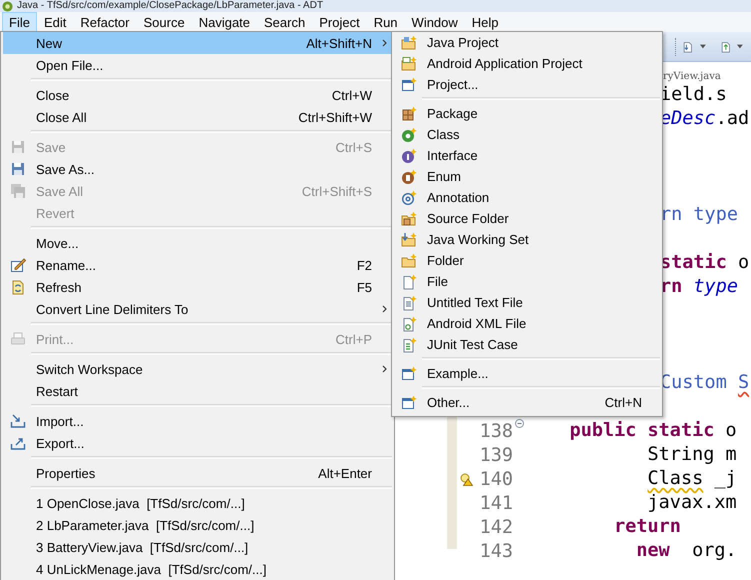  What do you see at coordinates (7, 6) in the screenshot?
I see `app-icon` at bounding box center [7, 6].